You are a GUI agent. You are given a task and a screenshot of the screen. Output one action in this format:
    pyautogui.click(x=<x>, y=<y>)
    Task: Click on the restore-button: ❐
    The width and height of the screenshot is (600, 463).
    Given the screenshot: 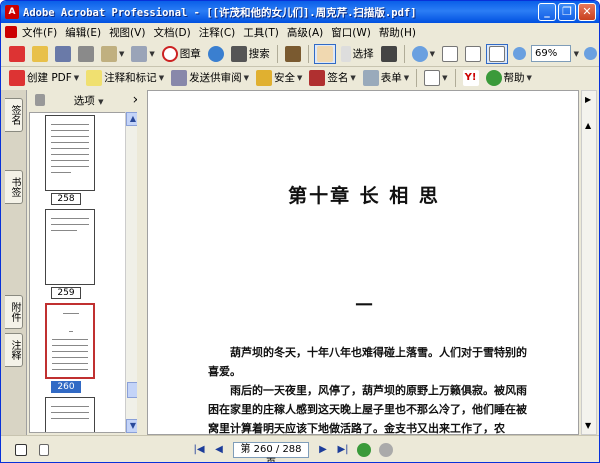 What is the action you would take?
    pyautogui.click(x=567, y=12)
    